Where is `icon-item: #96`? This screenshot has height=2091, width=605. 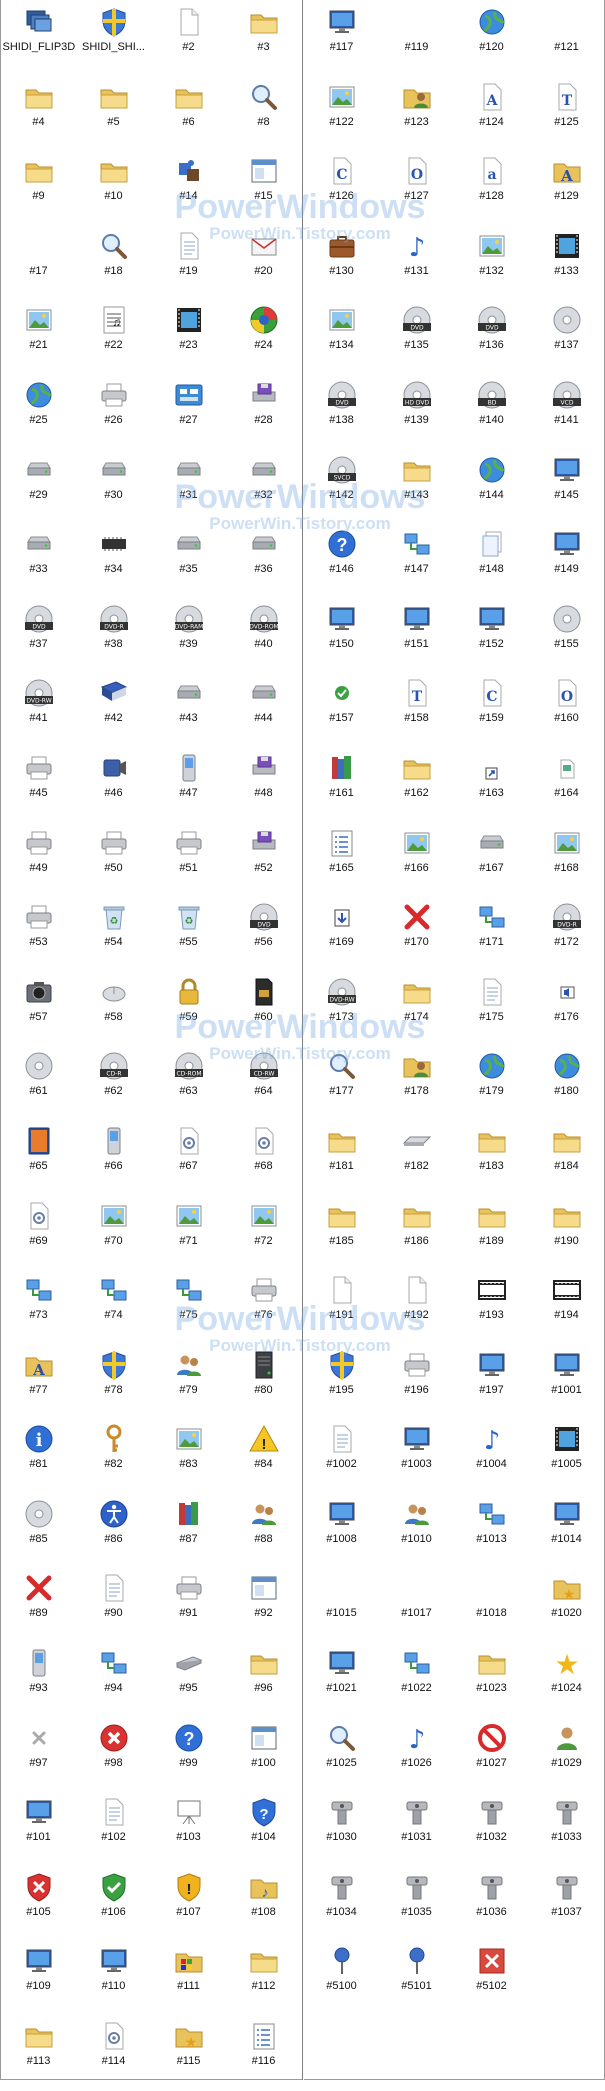
icon-item: #96 is located at coordinates (263, 1680).